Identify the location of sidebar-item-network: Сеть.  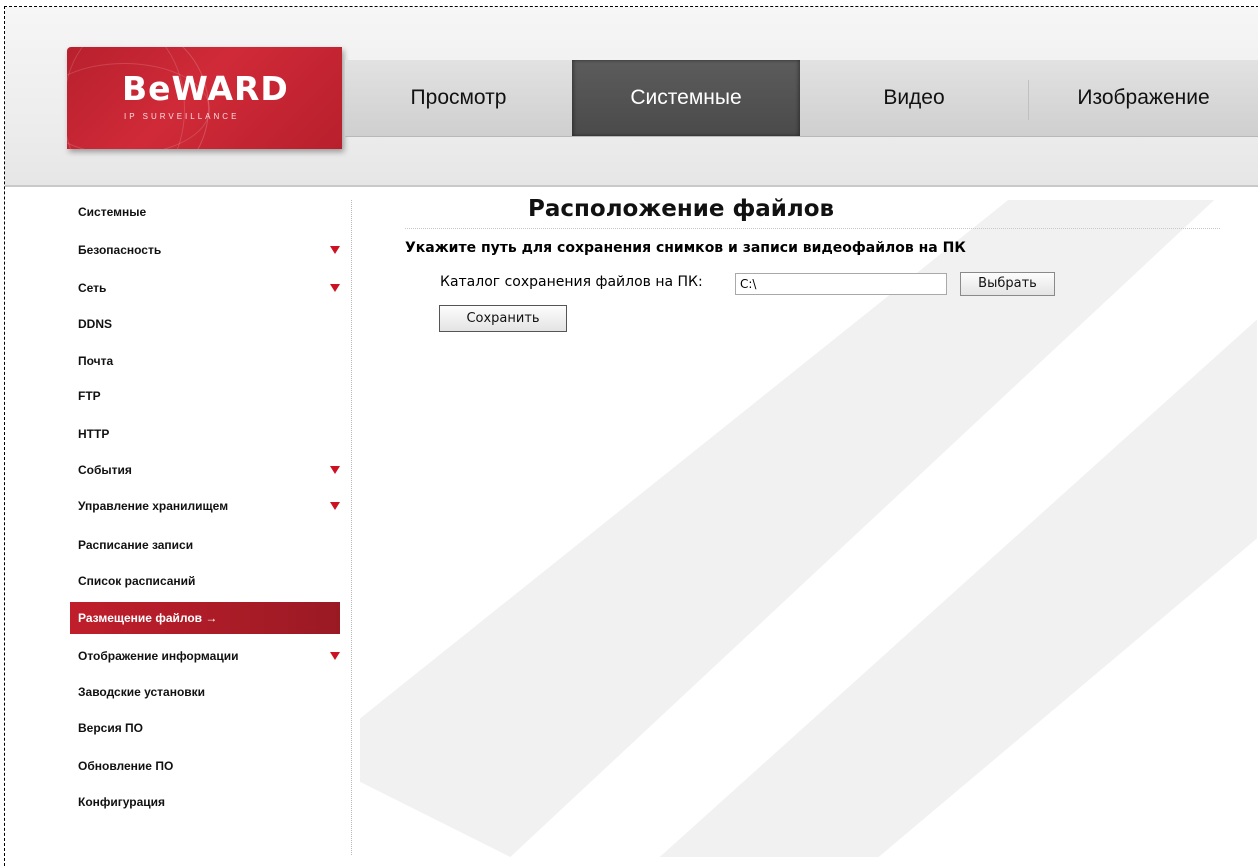
(205, 288).